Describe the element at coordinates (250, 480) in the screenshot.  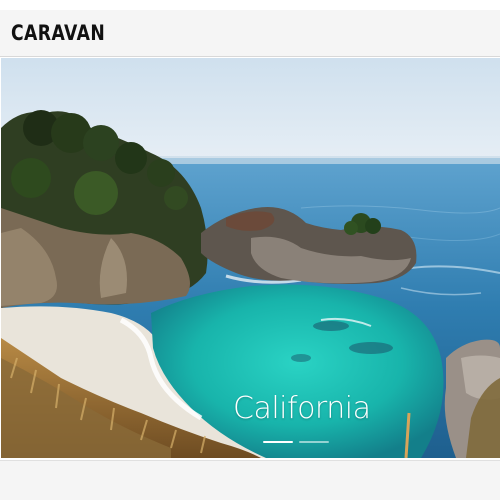
I see `bottom-bar` at that location.